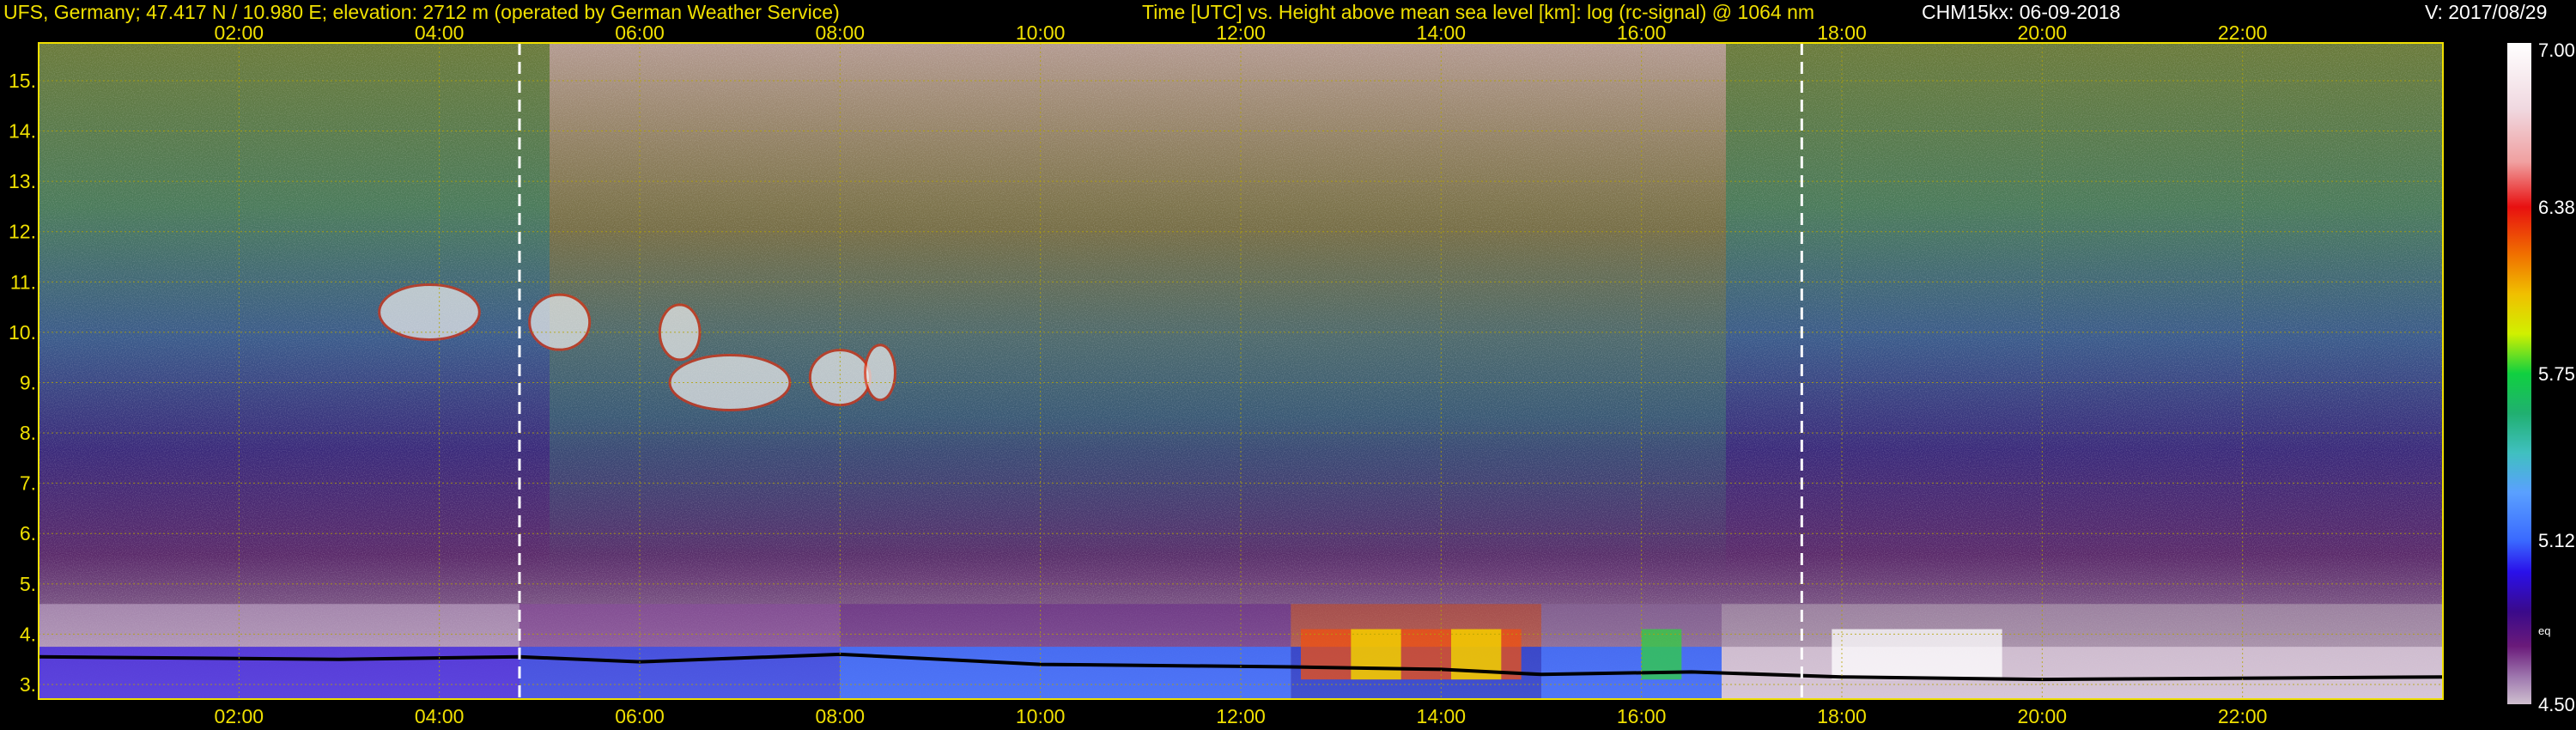 The width and height of the screenshot is (2576, 730). Describe the element at coordinates (841, 32) in the screenshot. I see `x-tick-label-top: 08:00` at that location.